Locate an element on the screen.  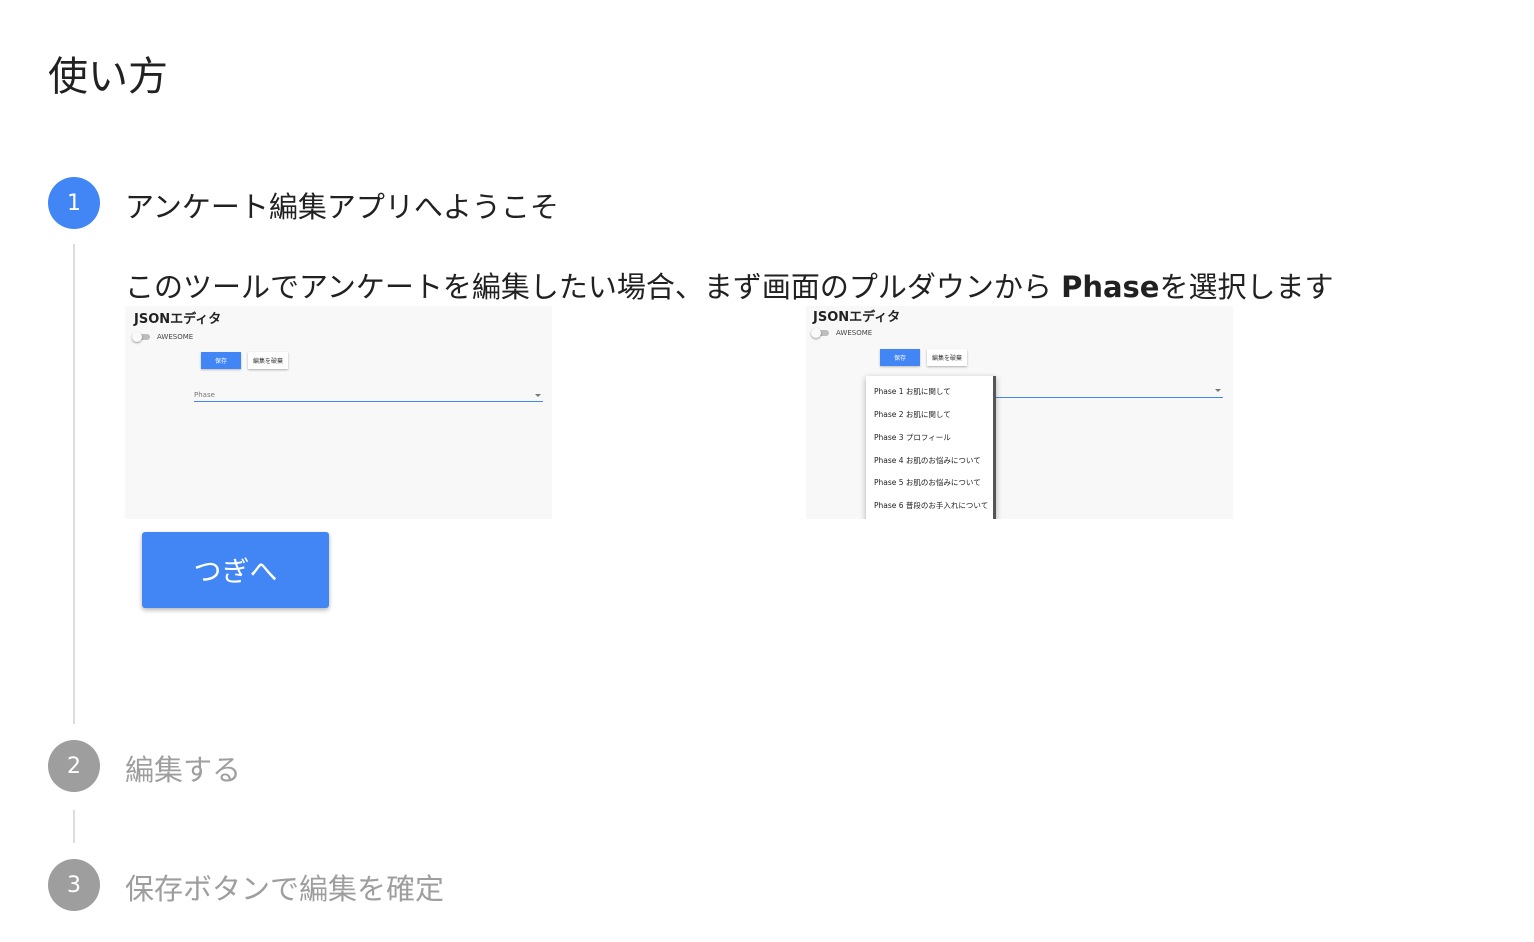
step-2-number: 2 is located at coordinates (74, 766).